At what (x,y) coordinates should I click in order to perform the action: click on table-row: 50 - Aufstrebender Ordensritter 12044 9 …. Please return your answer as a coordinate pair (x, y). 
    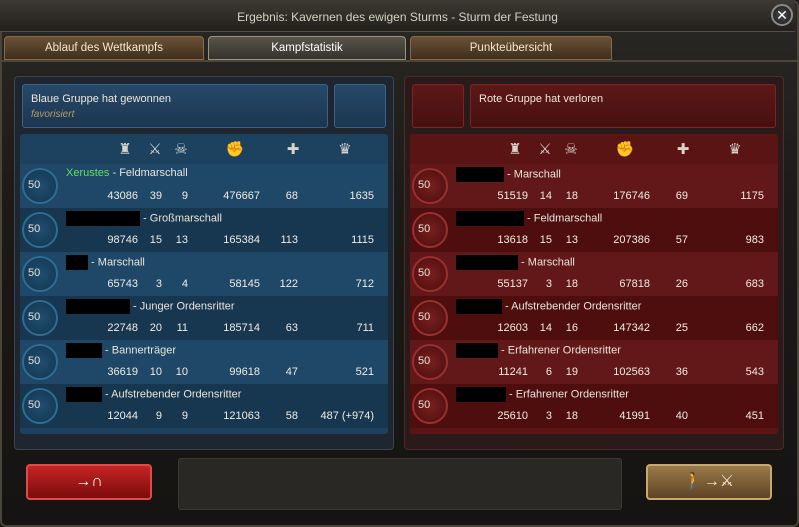
    Looking at the image, I should click on (204, 406).